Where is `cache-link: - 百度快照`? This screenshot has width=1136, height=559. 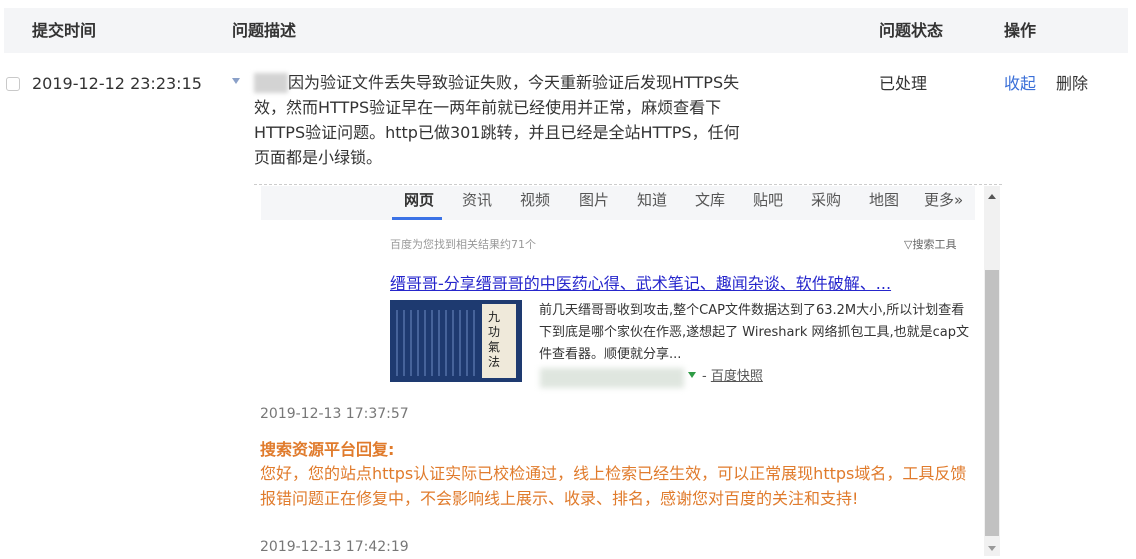
cache-link: - 百度快照 is located at coordinates (732, 377).